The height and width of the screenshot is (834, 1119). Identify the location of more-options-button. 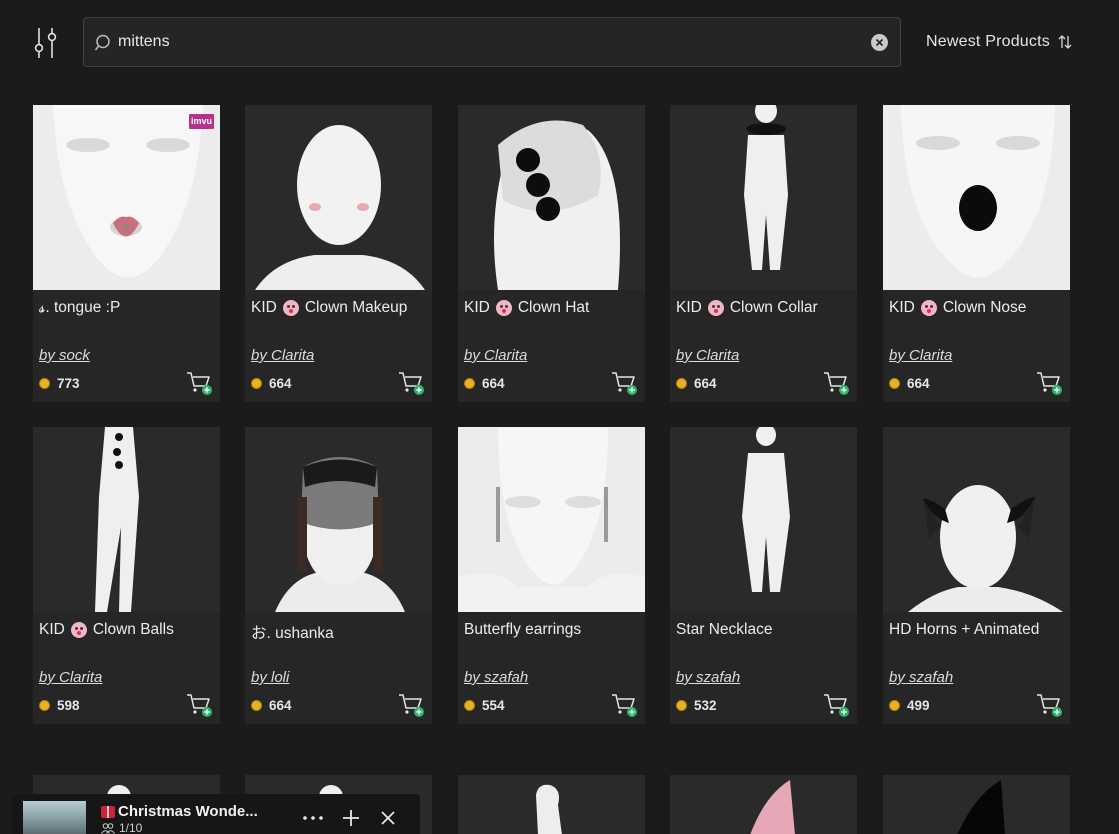
(313, 818).